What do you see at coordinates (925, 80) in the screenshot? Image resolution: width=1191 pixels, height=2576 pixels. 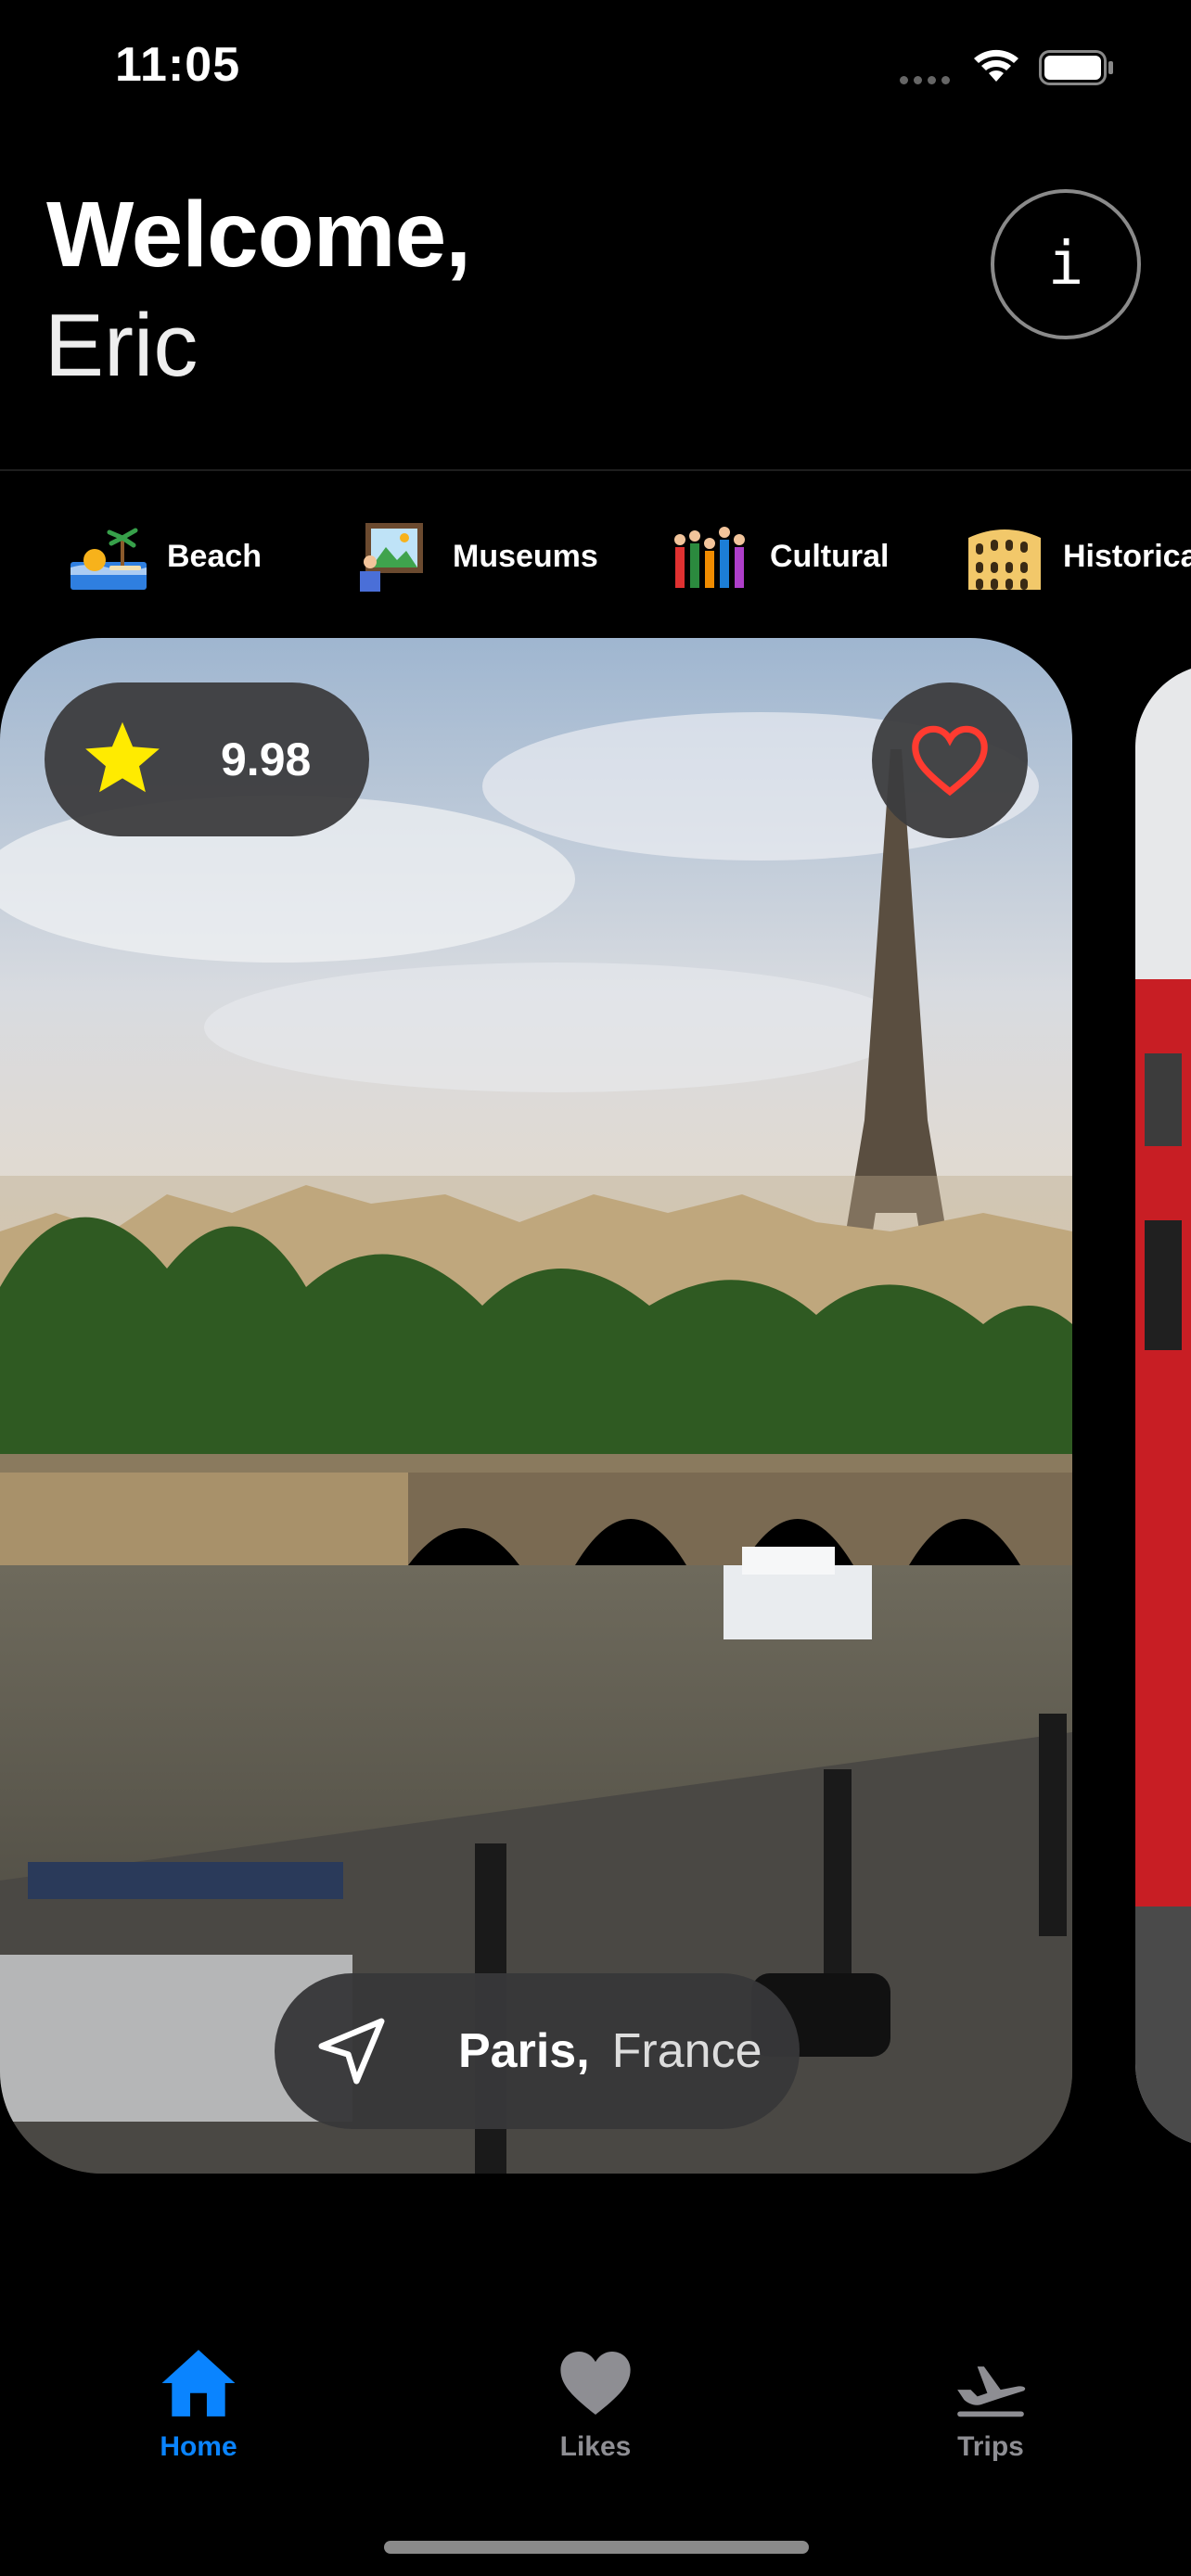 I see `signal-icon` at bounding box center [925, 80].